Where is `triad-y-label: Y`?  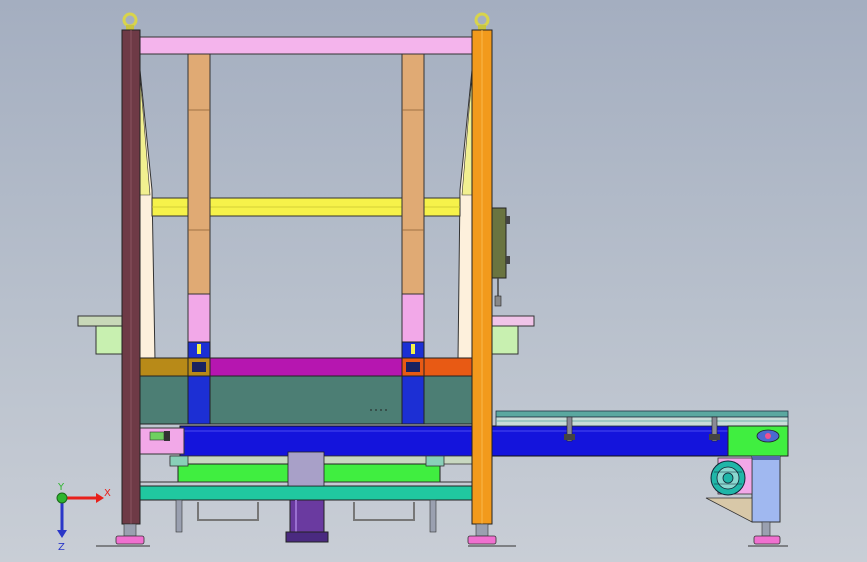 triad-y-label: Y is located at coordinates (61, 487).